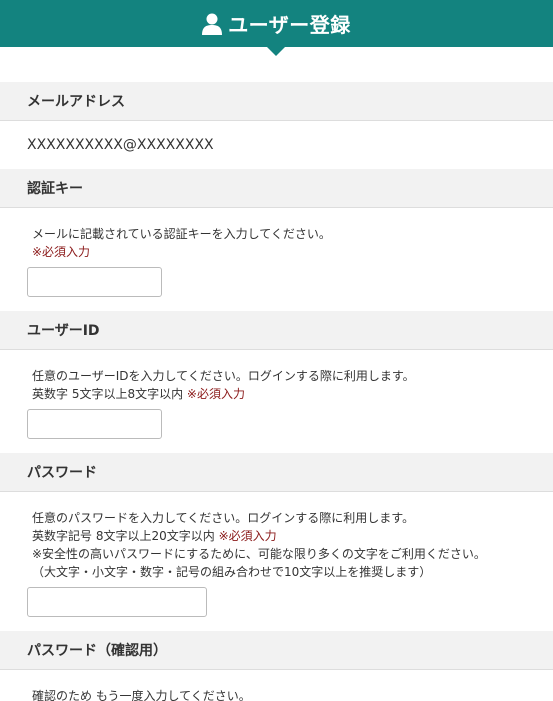 The image size is (553, 701). I want to click on password-confirm-label: パスワード（確認用）, so click(97, 651).